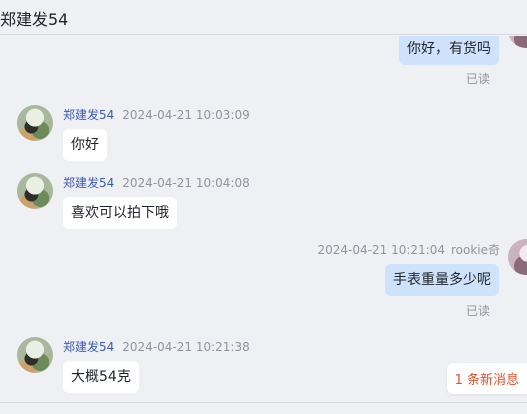 The image size is (527, 414). What do you see at coordinates (486, 378) in the screenshot?
I see `new-messages-button: 1 条新消息` at bounding box center [486, 378].